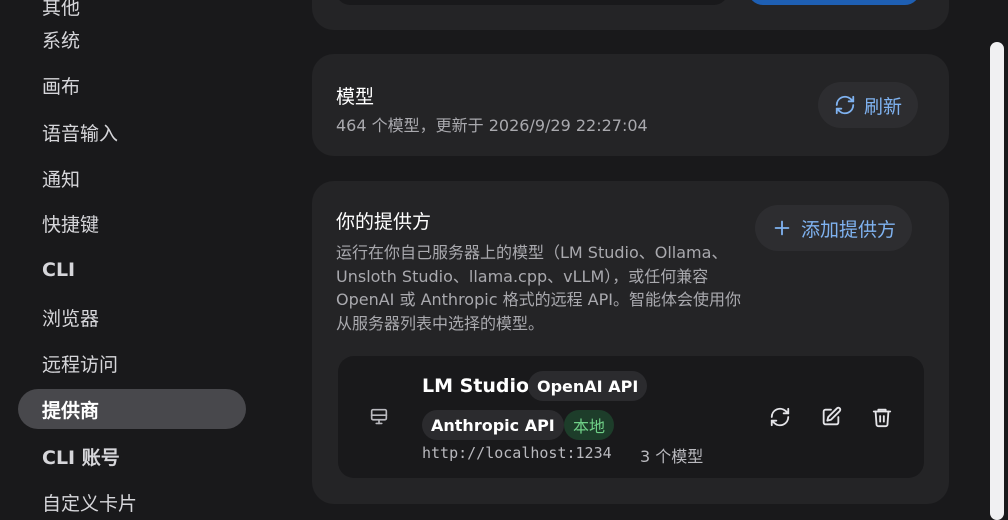 Image resolution: width=1008 pixels, height=520 pixels. I want to click on primary-button, so click(834, 2).